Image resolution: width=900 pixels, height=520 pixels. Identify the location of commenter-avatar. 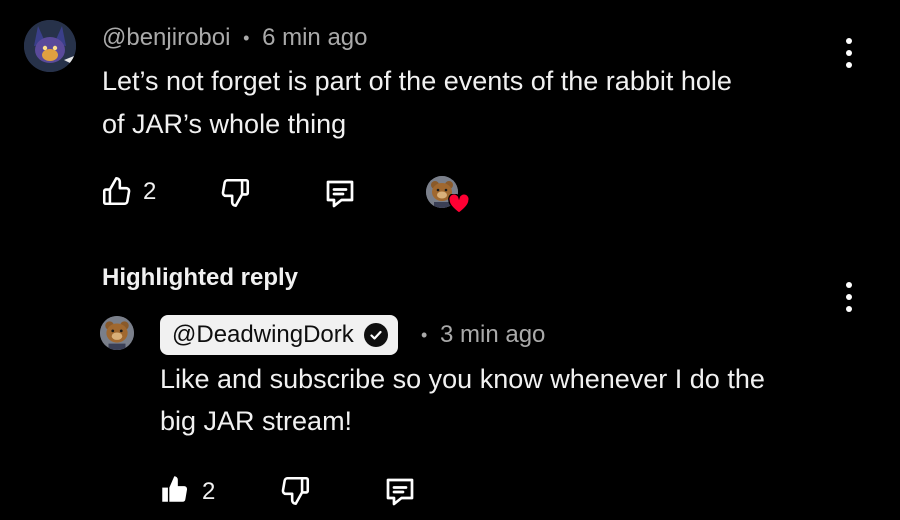
(50, 46).